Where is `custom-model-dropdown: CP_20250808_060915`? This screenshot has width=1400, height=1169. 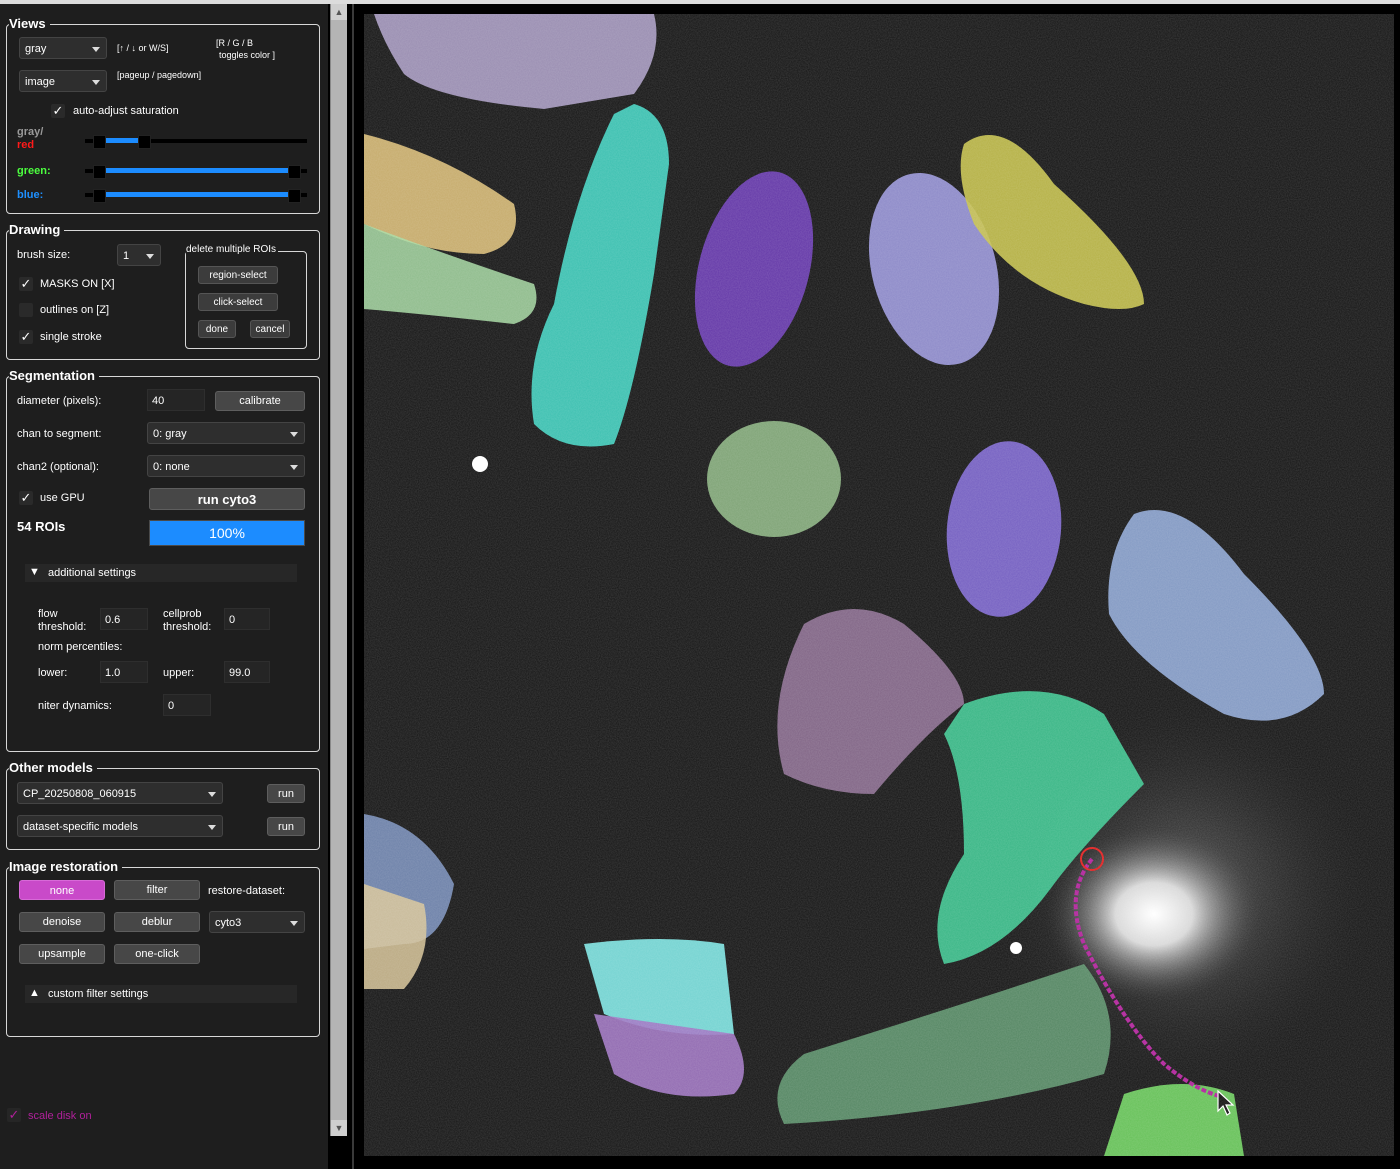
custom-model-dropdown: CP_20250808_060915 is located at coordinates (120, 793).